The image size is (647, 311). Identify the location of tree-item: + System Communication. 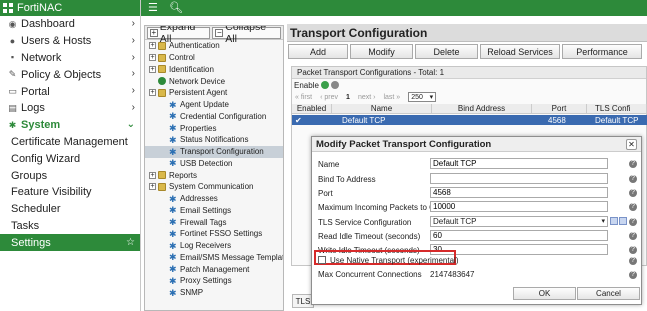
(214, 187).